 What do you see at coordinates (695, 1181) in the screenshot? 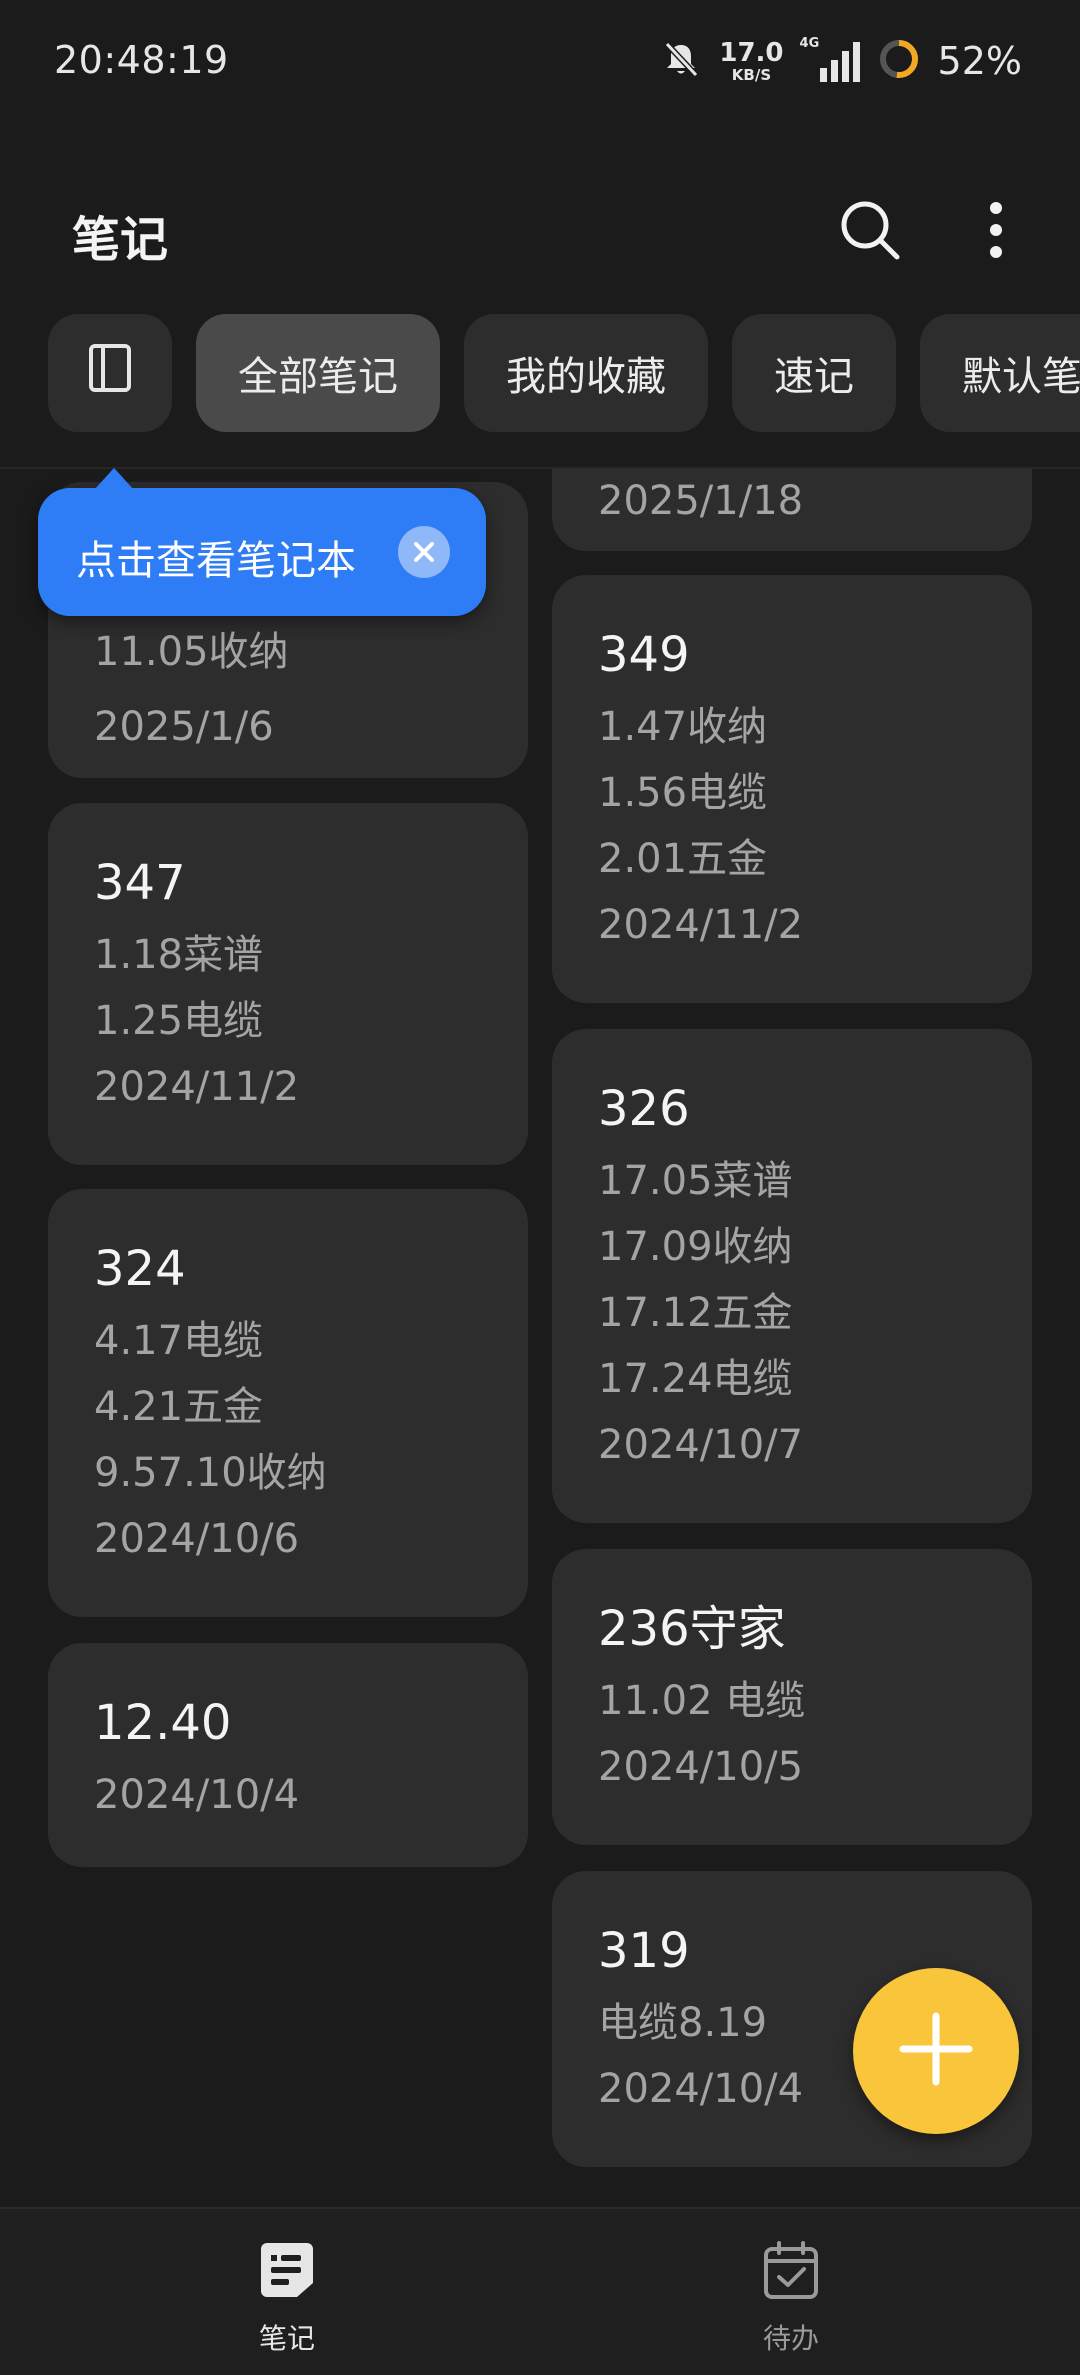
I see `note-line: 17.05菜谱` at bounding box center [695, 1181].